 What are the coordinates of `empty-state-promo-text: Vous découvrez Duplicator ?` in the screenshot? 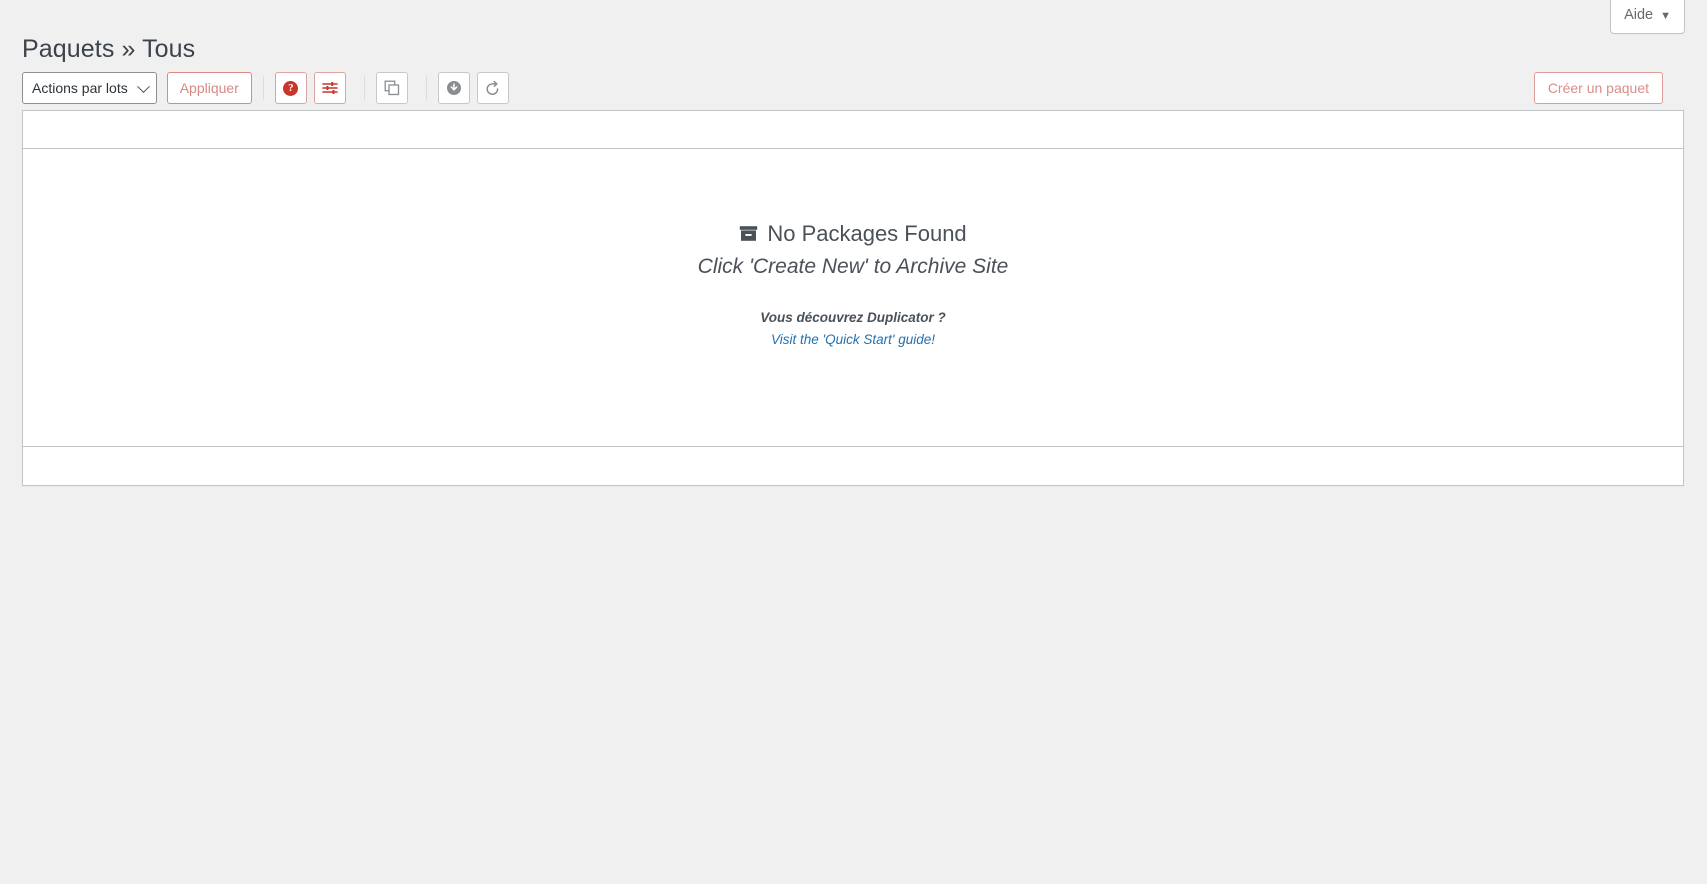 It's located at (853, 318).